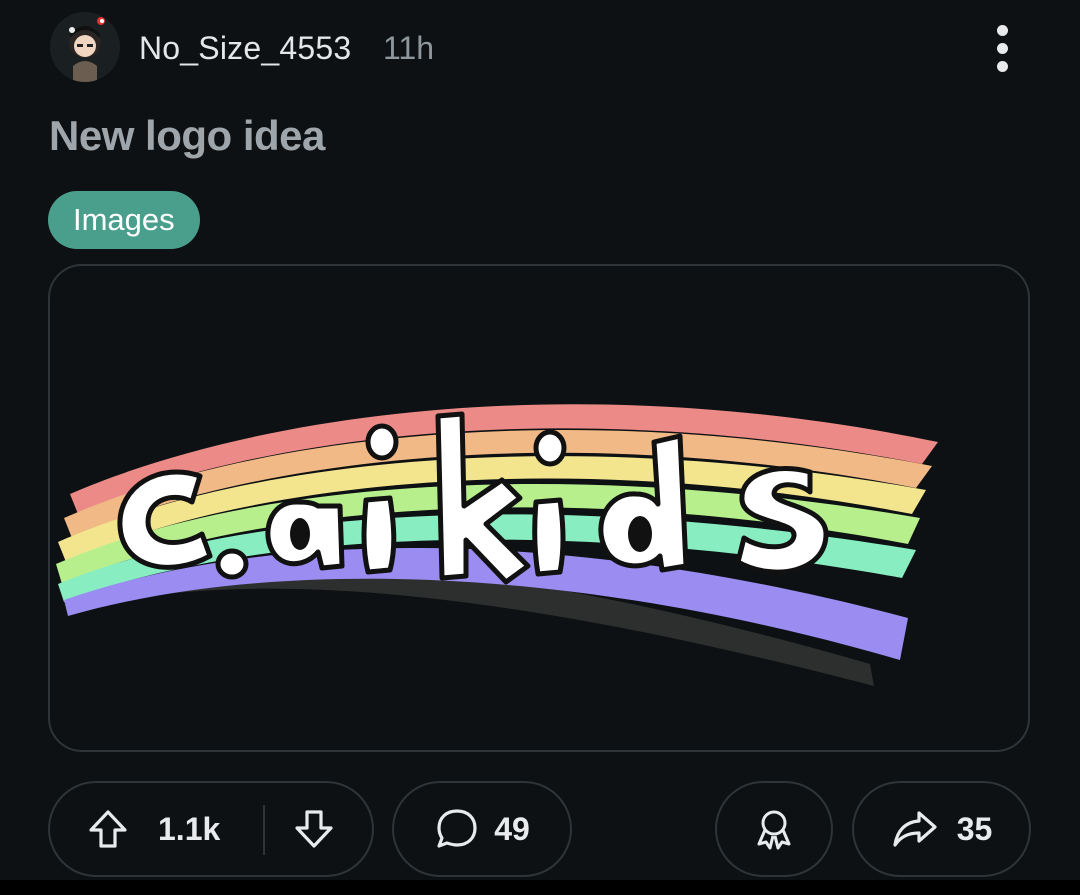 The image size is (1080, 895). Describe the element at coordinates (314, 829) in the screenshot. I see `downvote-arrow-icon` at that location.